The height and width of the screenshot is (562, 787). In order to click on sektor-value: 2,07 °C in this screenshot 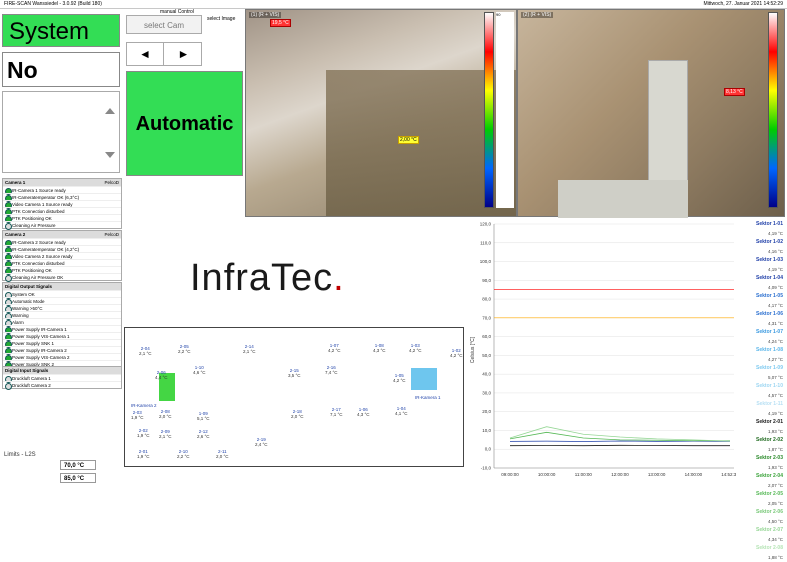, I will do `click(761, 485)`.